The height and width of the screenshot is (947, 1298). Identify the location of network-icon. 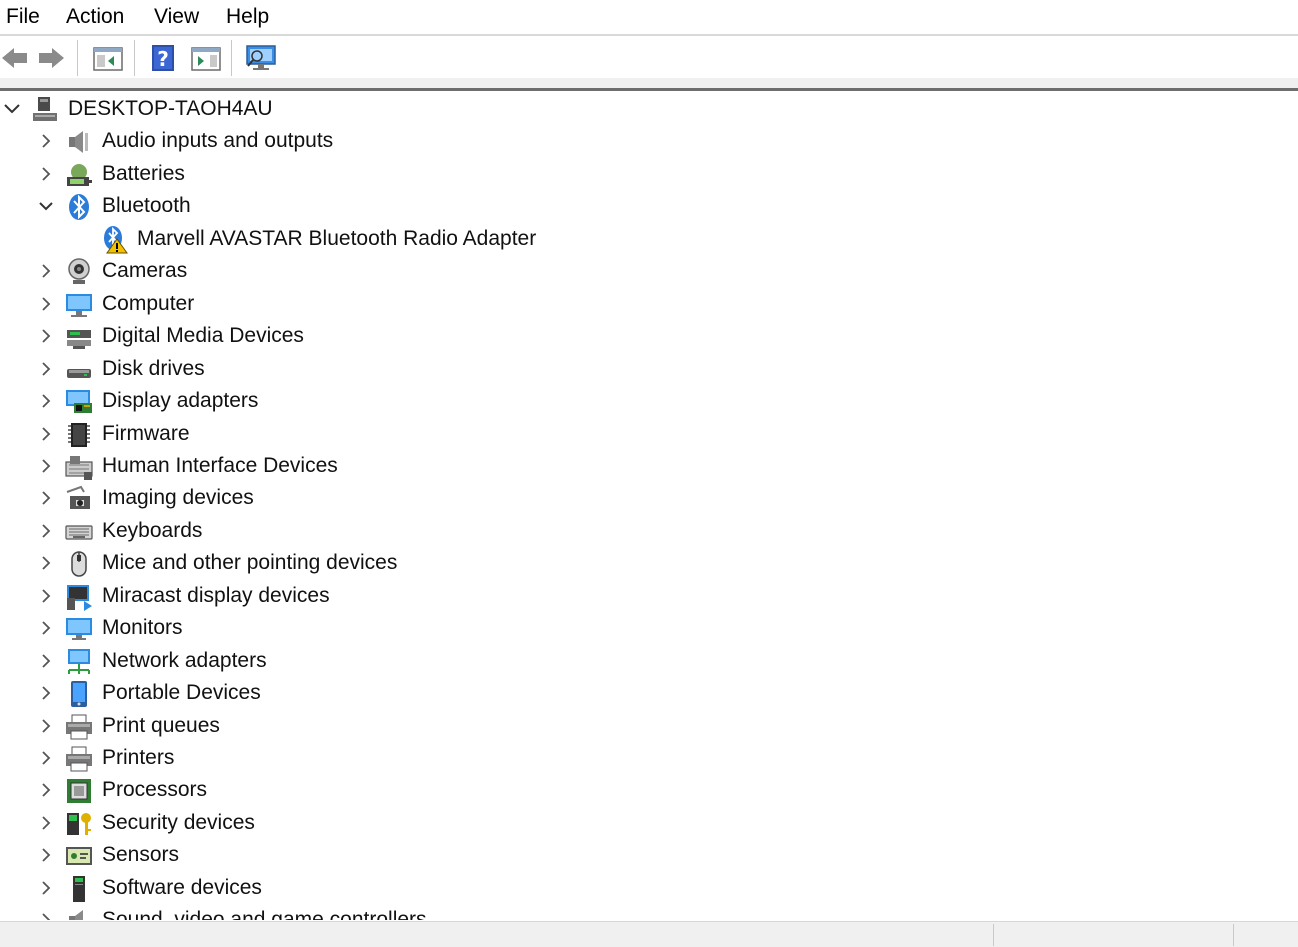
(79, 662).